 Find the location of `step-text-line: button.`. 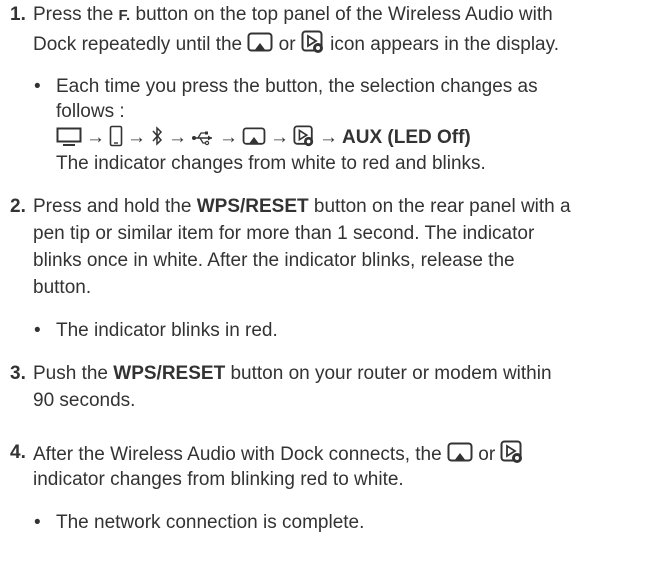

step-text-line: button. is located at coordinates (62, 287).